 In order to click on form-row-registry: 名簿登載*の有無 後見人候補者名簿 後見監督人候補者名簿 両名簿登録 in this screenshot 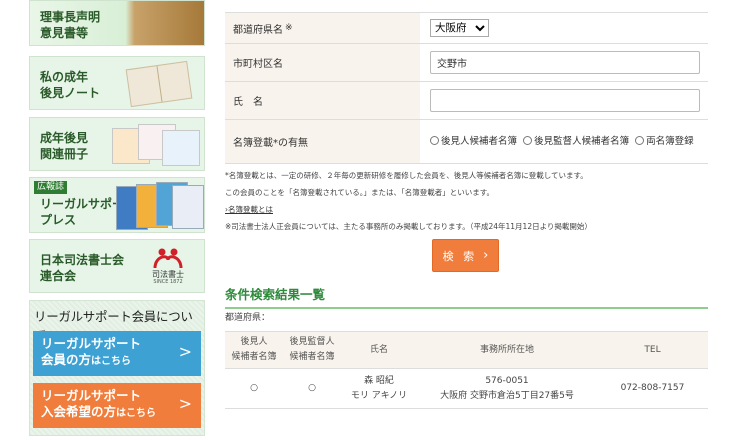, I will do `click(466, 142)`.